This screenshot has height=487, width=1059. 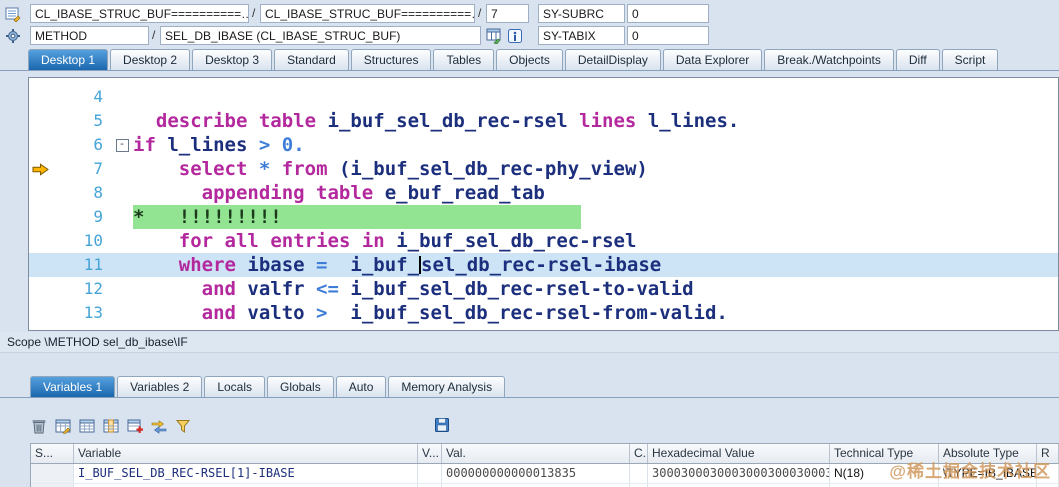 I want to click on fold-gutter: -, so click(x=122, y=145).